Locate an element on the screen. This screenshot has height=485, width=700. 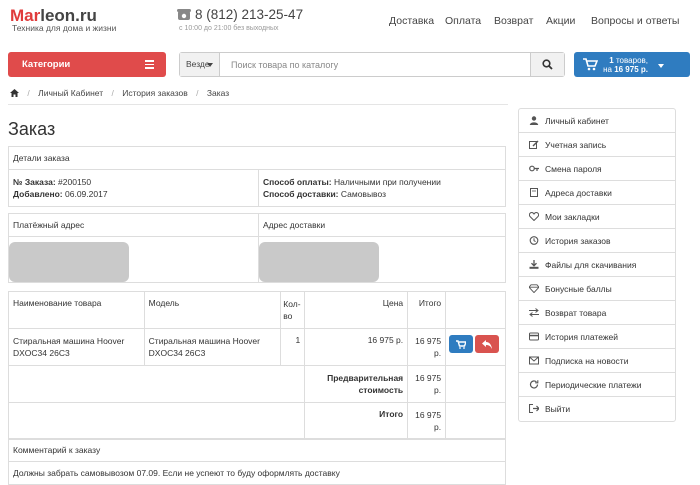
shipping-address-cell is located at coordinates (382, 259).